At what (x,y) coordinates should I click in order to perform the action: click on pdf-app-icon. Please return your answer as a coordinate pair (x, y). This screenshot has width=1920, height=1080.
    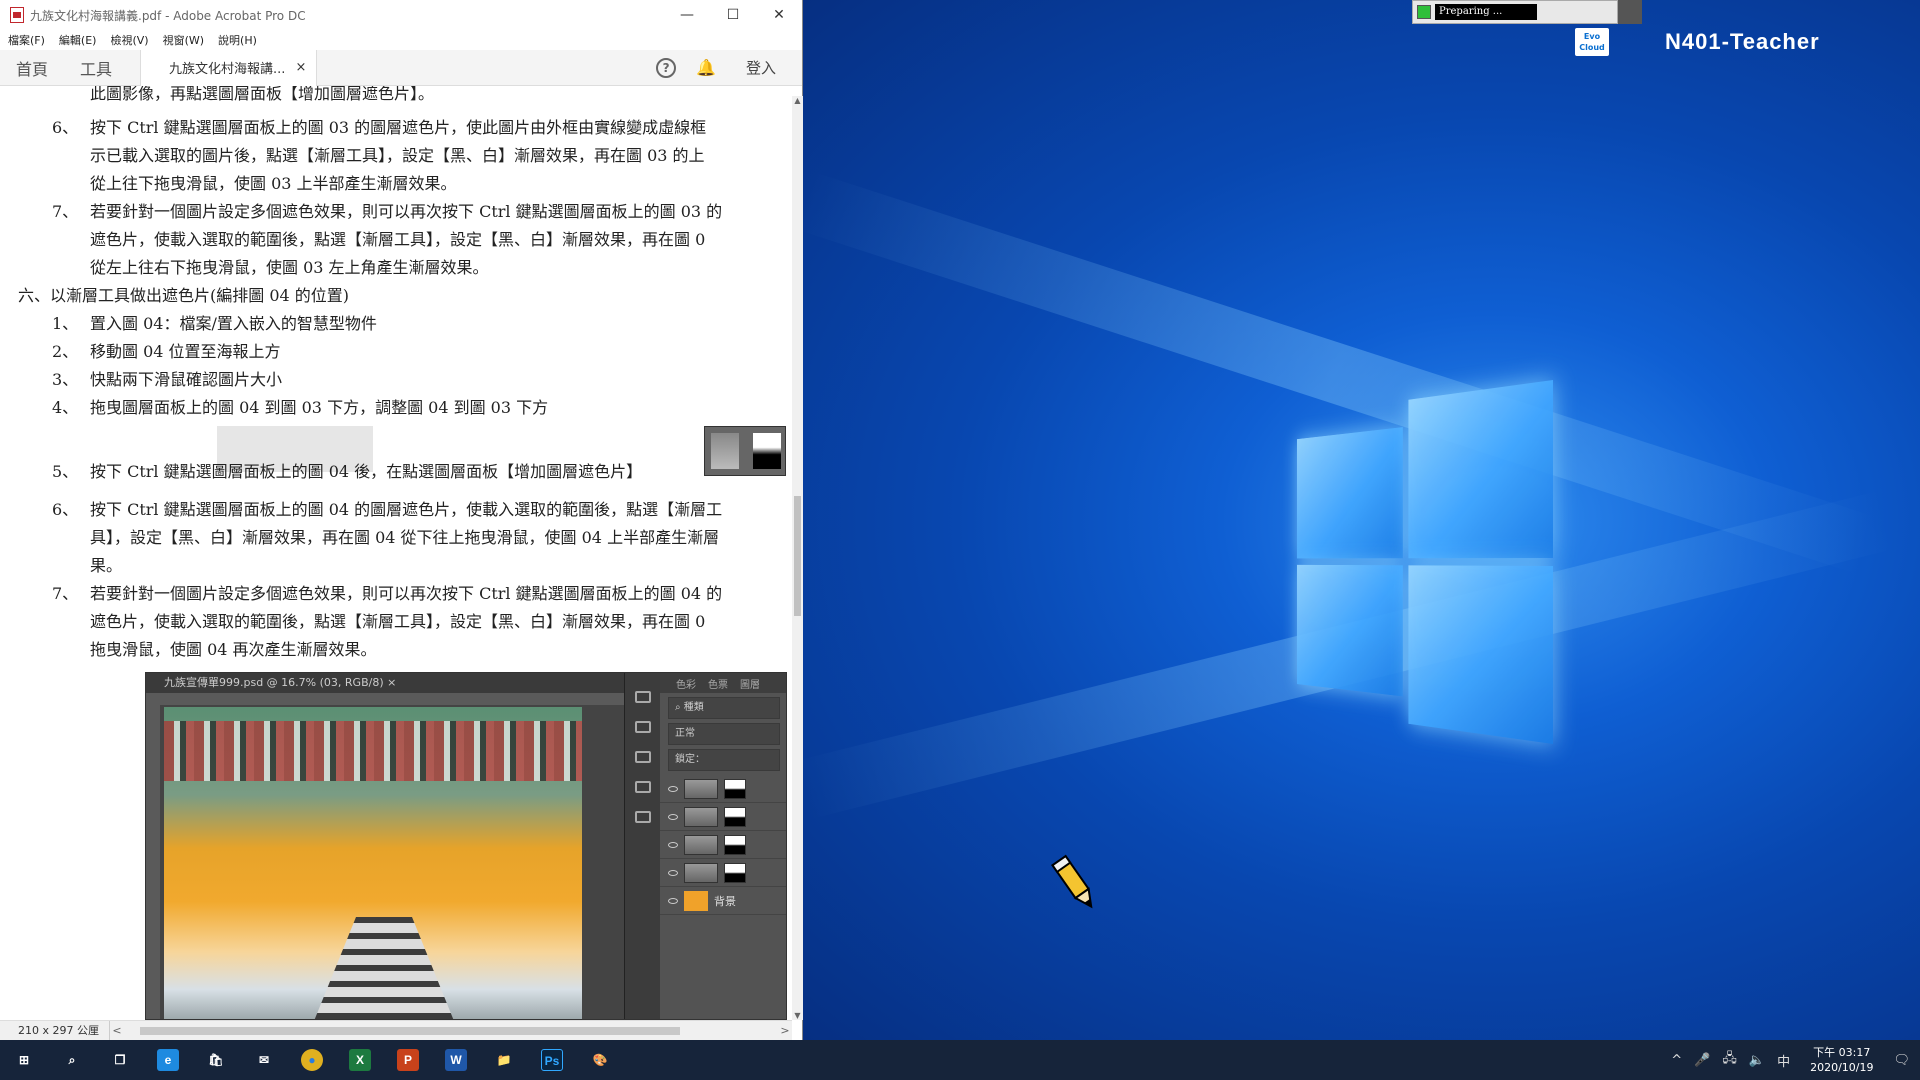
    Looking at the image, I should click on (17, 15).